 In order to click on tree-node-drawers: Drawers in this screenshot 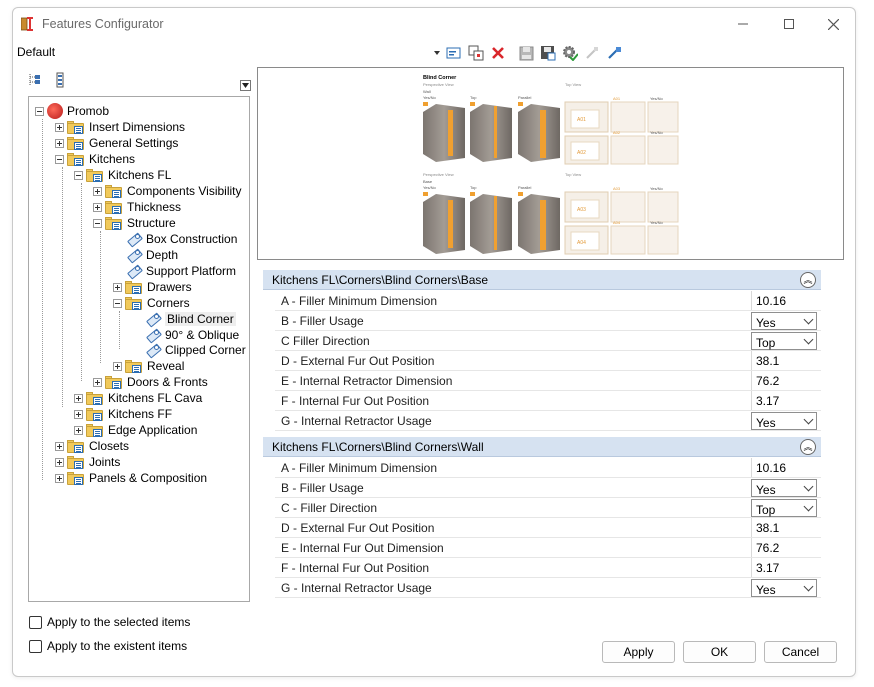, I will do `click(152, 287)`.